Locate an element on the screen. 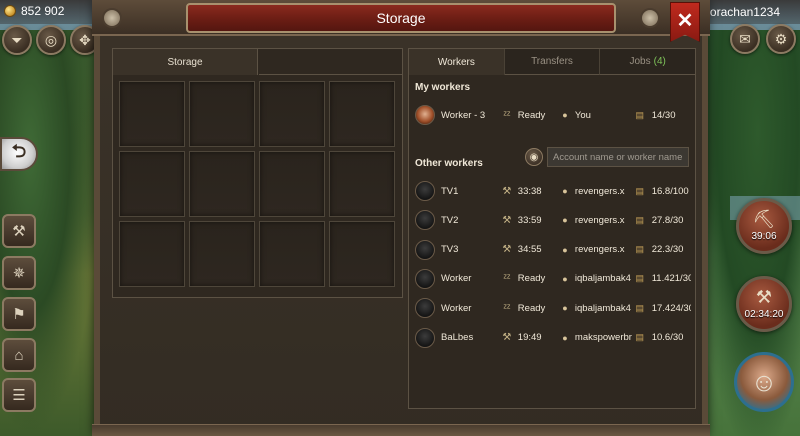  compass-button: ✵ is located at coordinates (19, 273).